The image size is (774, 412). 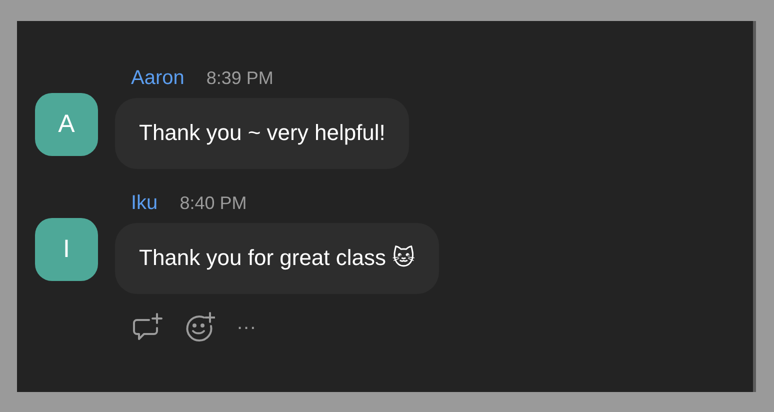 I want to click on add-reply-icon, so click(x=147, y=327).